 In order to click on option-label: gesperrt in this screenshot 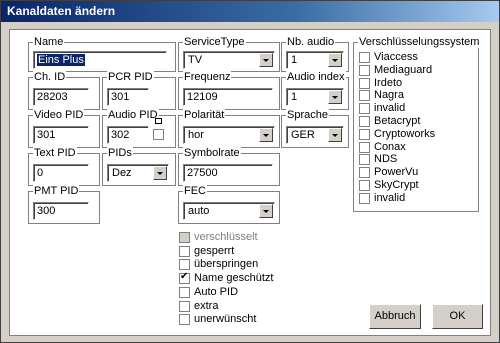, I will do `click(214, 250)`.